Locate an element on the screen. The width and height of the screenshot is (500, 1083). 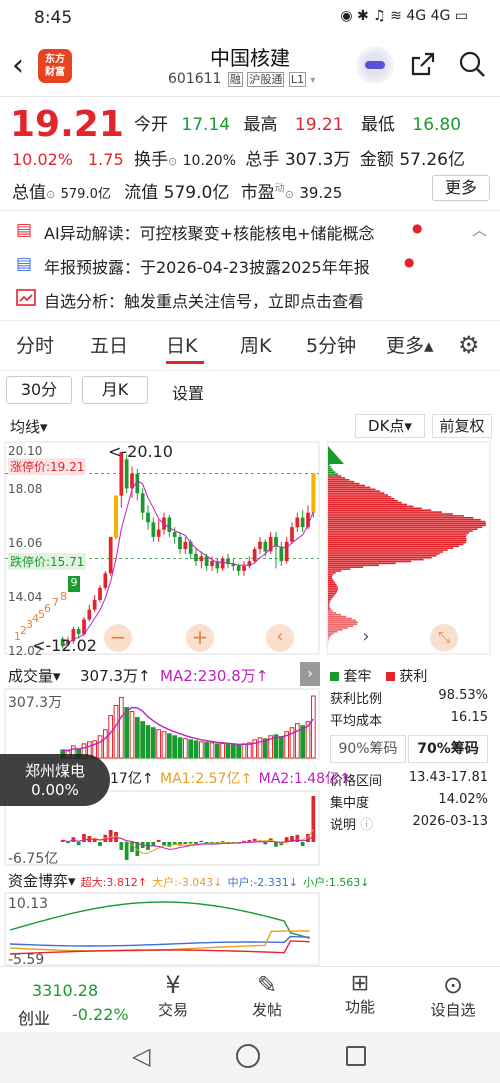
search-icon is located at coordinates (472, 64).